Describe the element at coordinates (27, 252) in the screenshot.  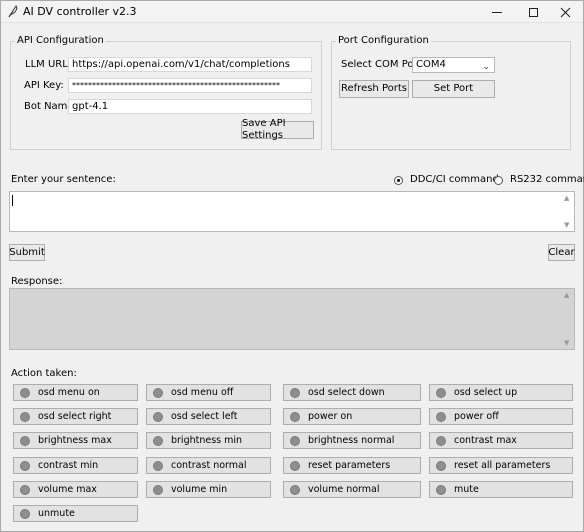
I see `submit-button: Submit` at that location.